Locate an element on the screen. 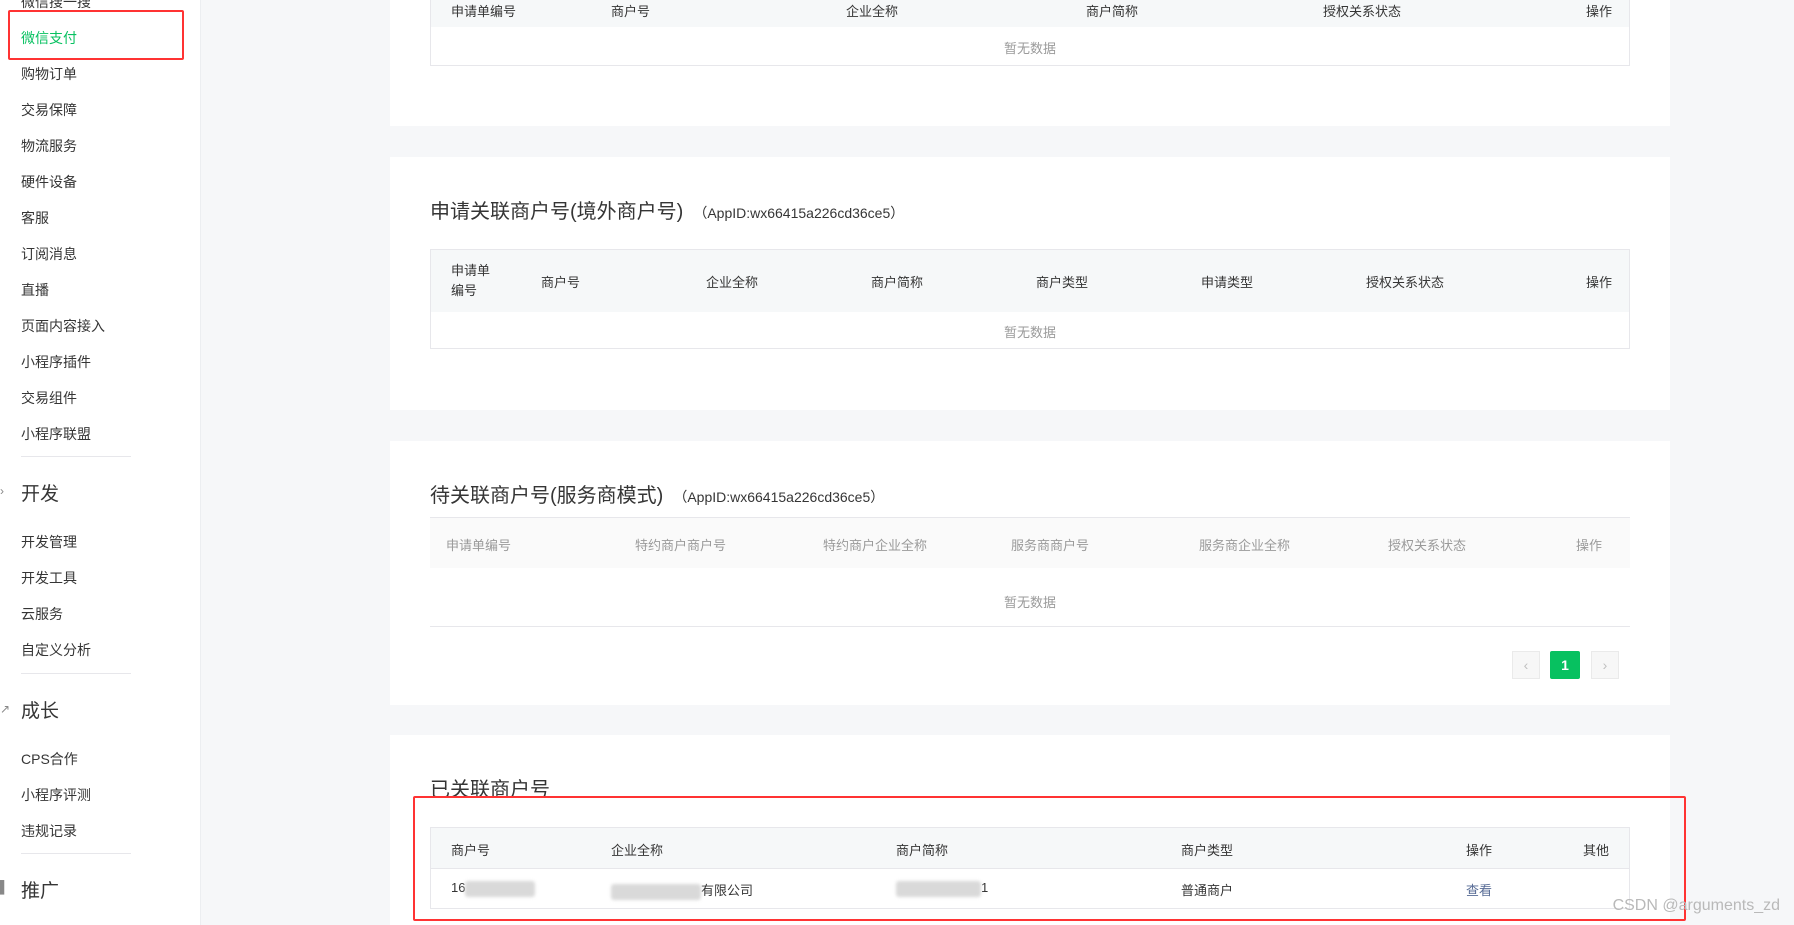 The image size is (1794, 925). sidebar-item-violations: 违规记录 is located at coordinates (49, 831).